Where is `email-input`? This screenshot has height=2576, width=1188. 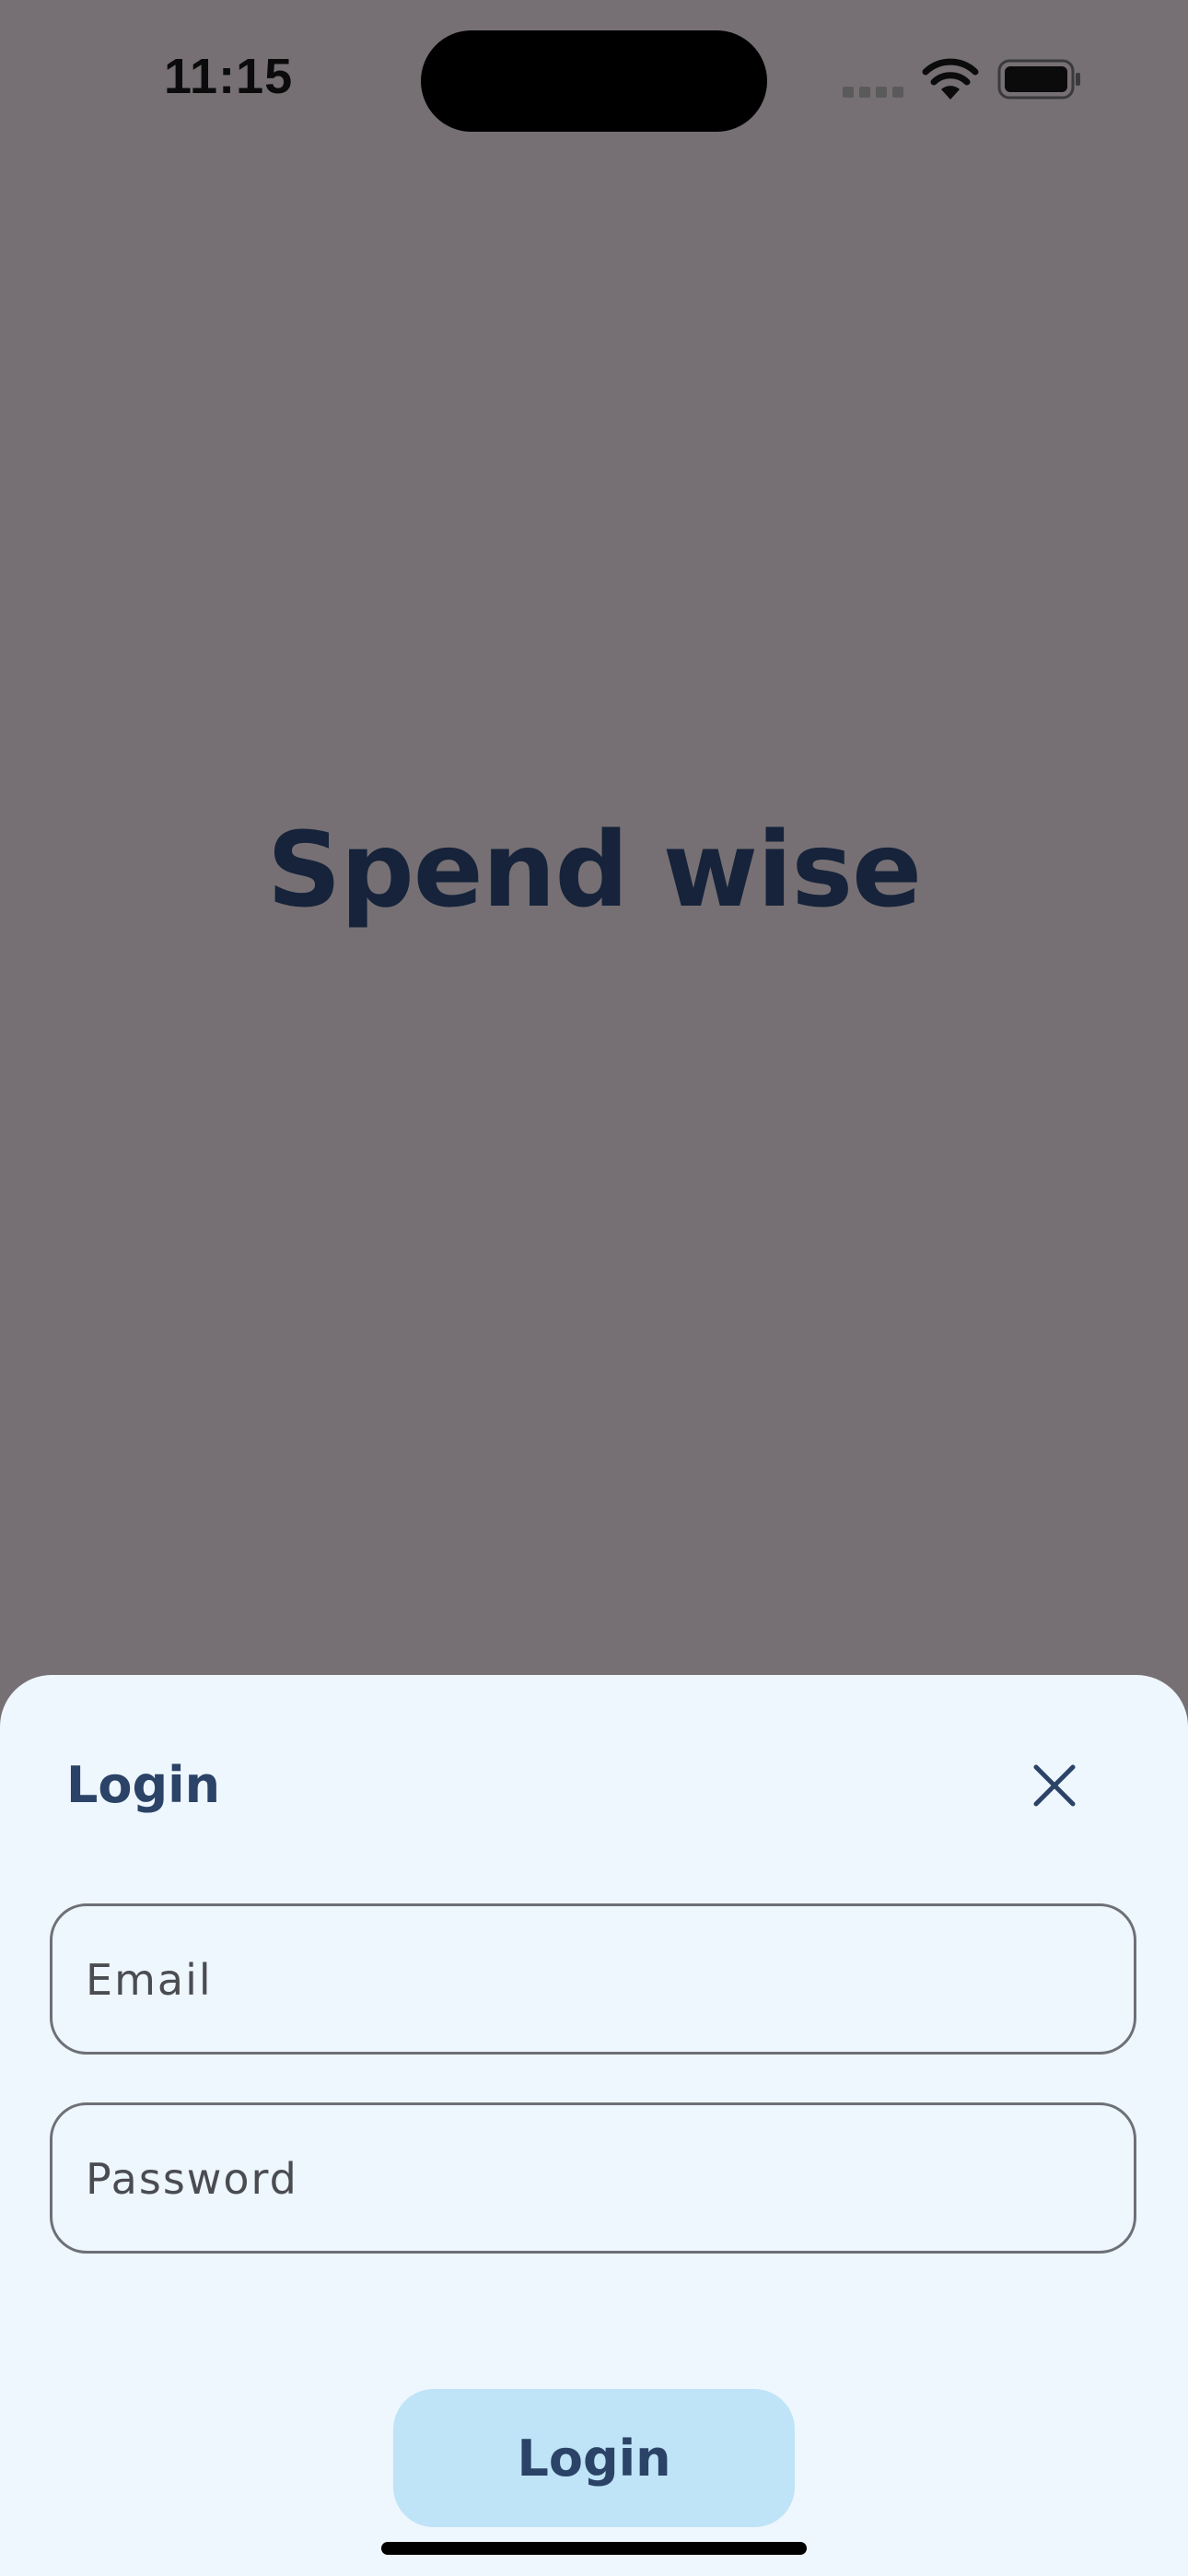
email-input is located at coordinates (592, 1980).